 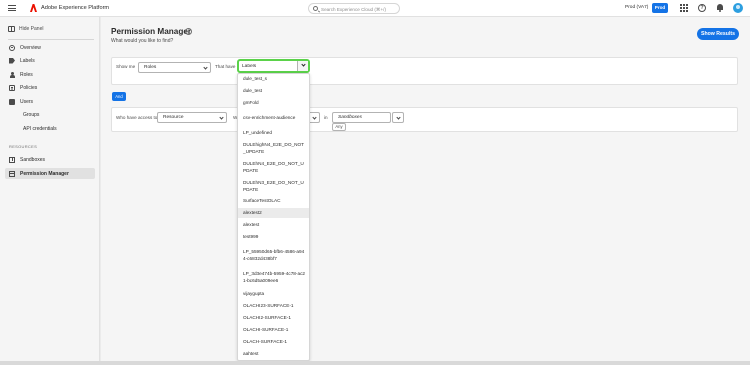 I want to click on sidebar-item-label: Labels, so click(x=27, y=60).